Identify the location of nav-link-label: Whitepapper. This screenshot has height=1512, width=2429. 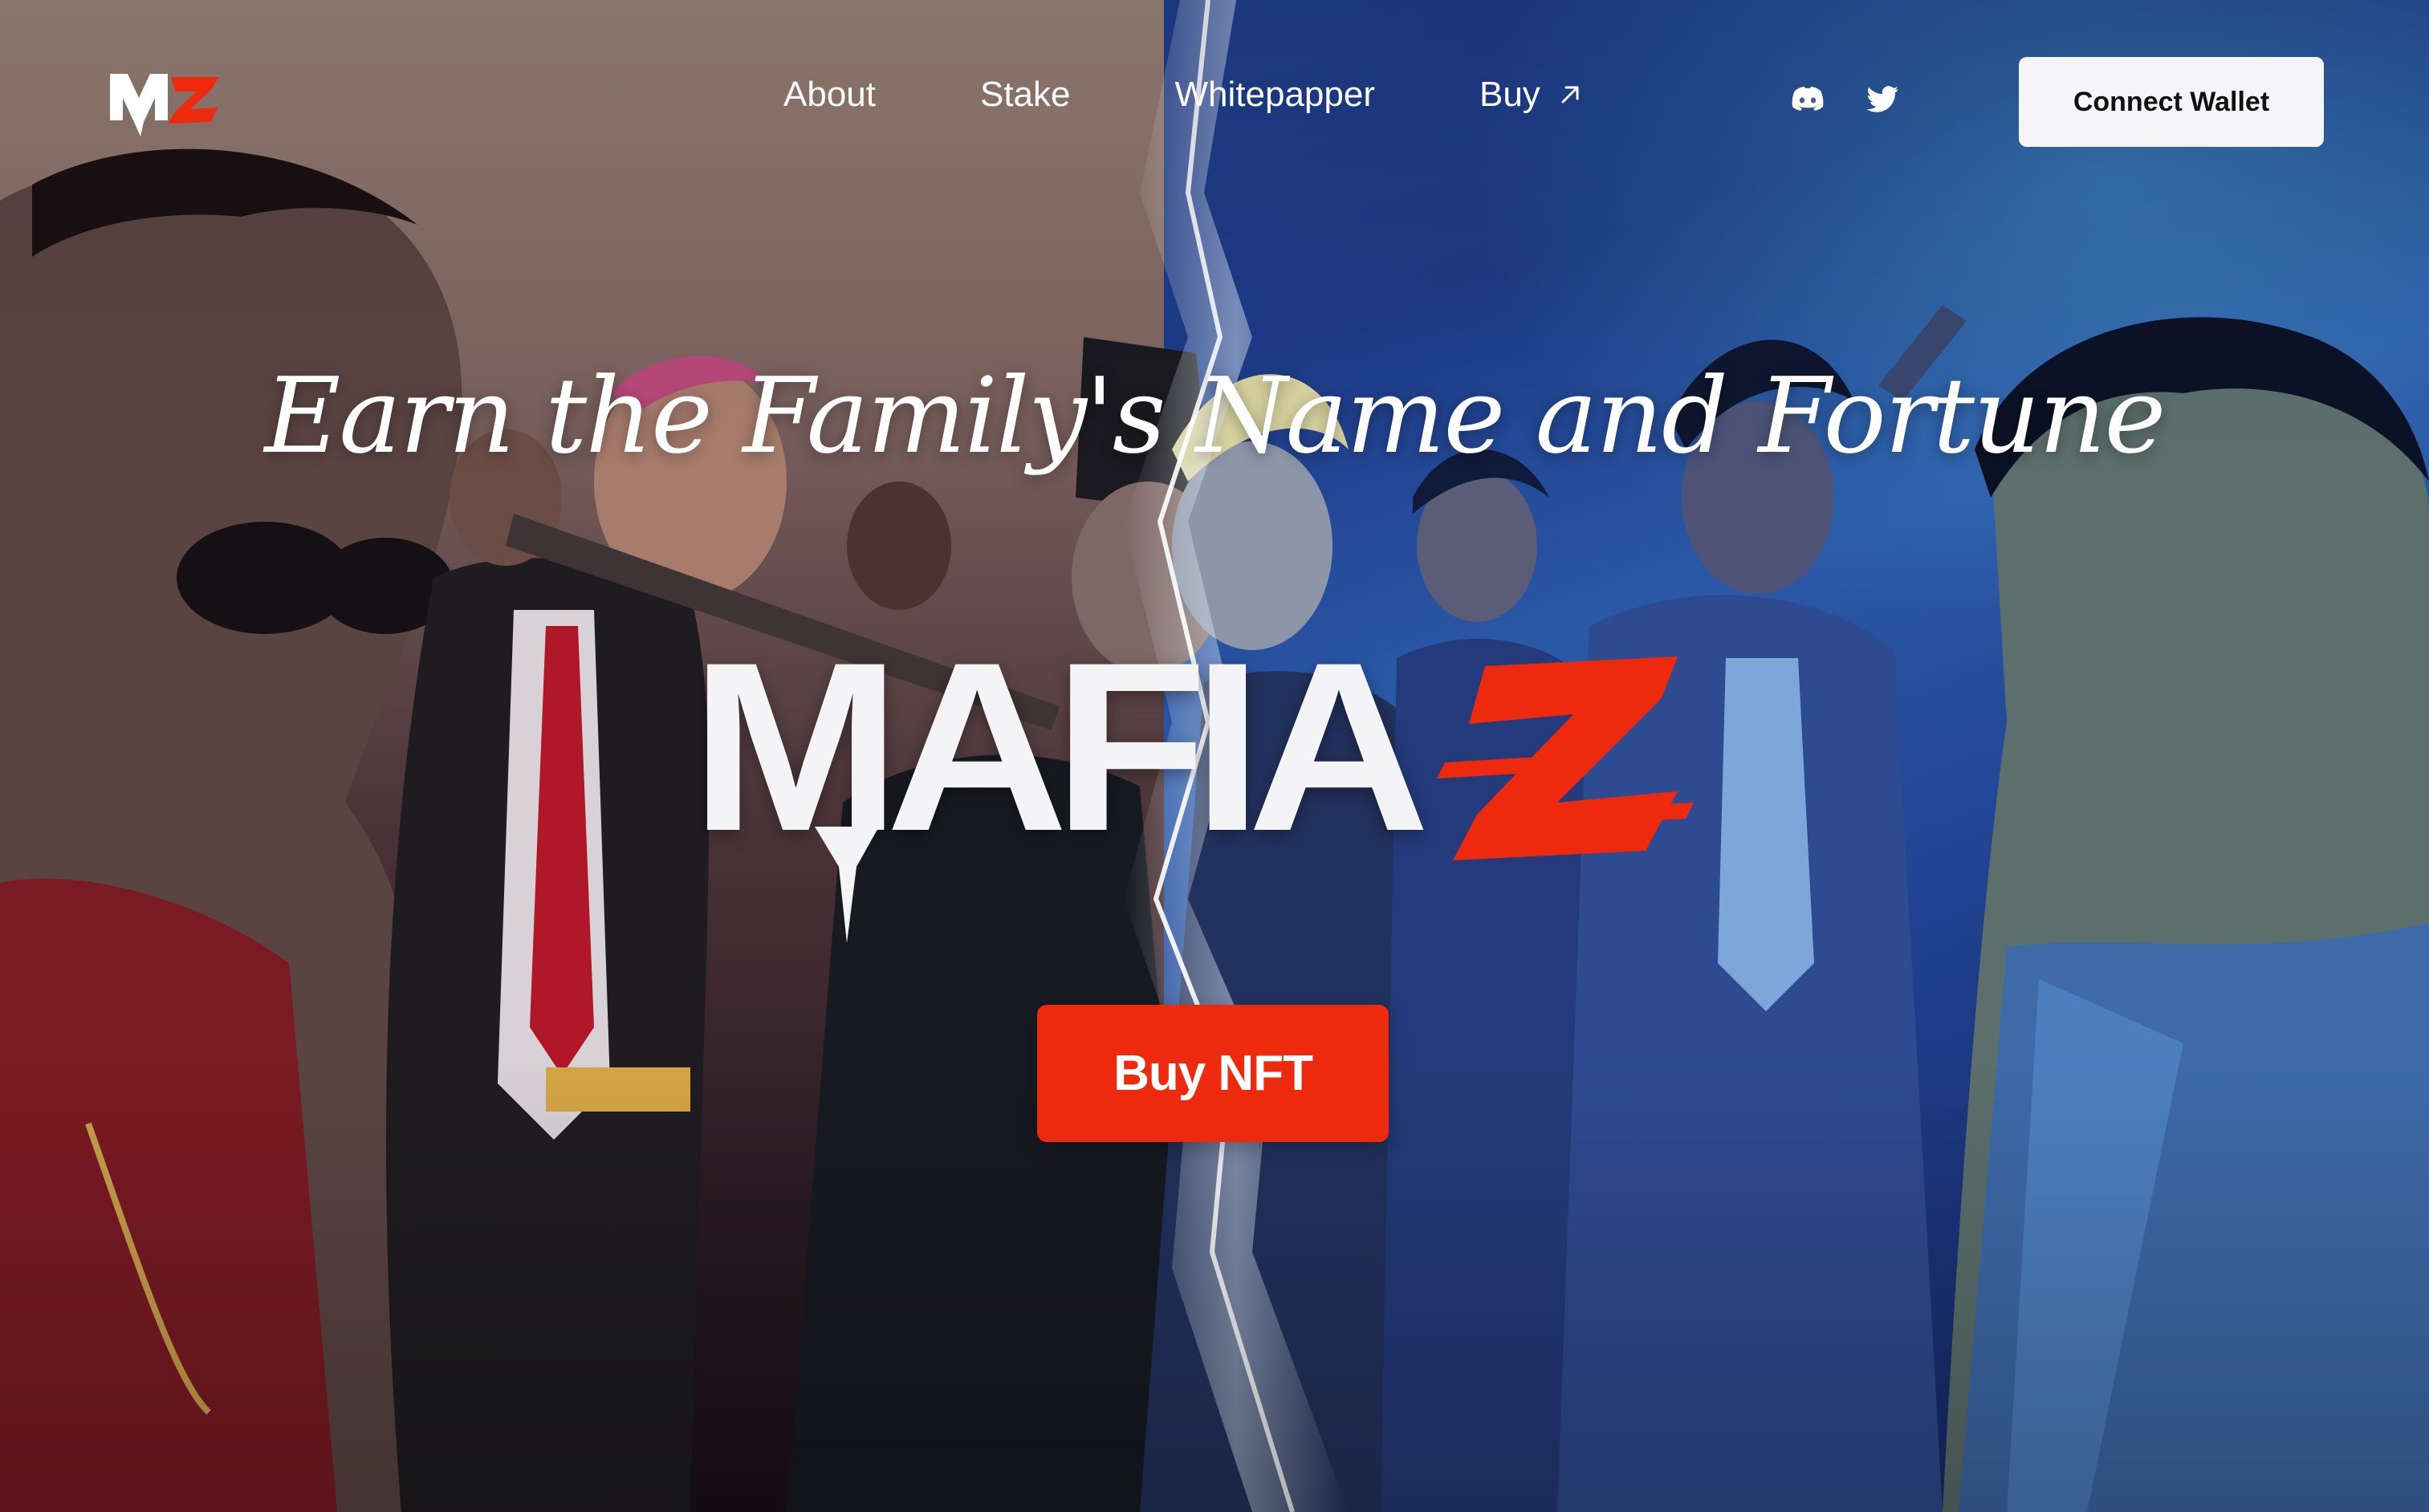
(1274, 94).